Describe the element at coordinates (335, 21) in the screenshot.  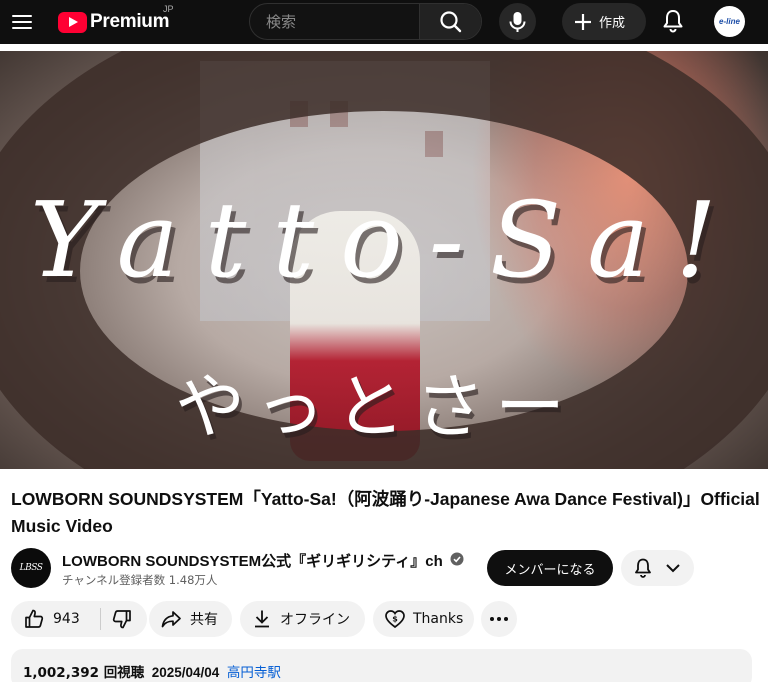
I see `search-input` at that location.